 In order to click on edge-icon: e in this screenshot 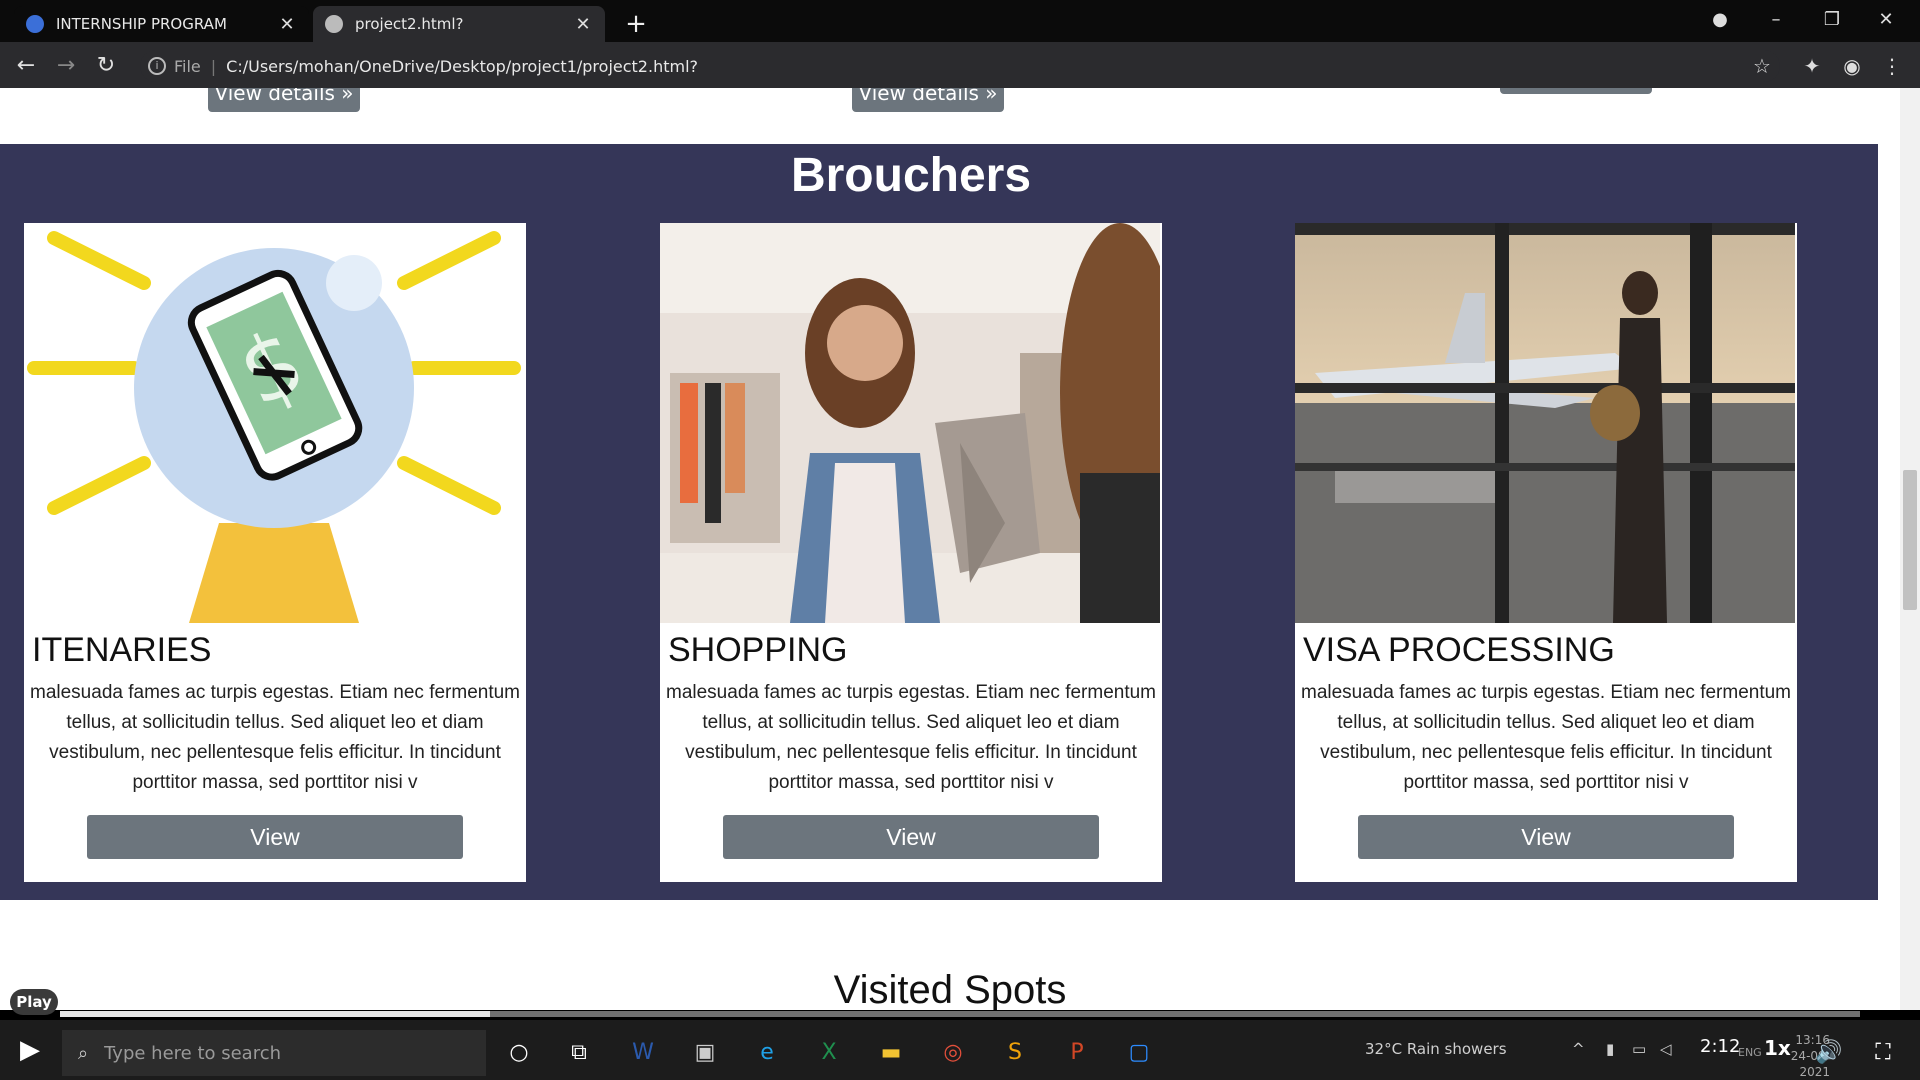, I will do `click(767, 1053)`.